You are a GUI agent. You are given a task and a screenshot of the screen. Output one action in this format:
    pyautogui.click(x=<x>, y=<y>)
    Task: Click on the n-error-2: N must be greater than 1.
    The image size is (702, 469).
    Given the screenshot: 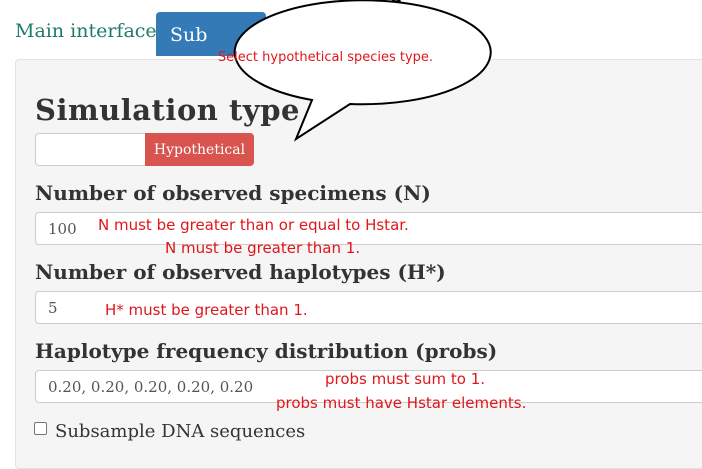 What is the action you would take?
    pyautogui.click(x=263, y=248)
    